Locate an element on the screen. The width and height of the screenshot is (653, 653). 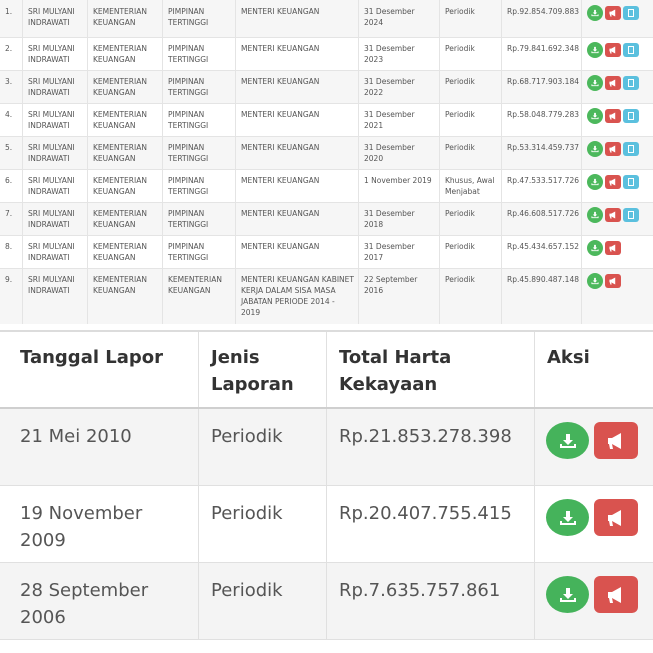
header-jenis-laporan: Jenis Laporan is located at coordinates (252, 371).